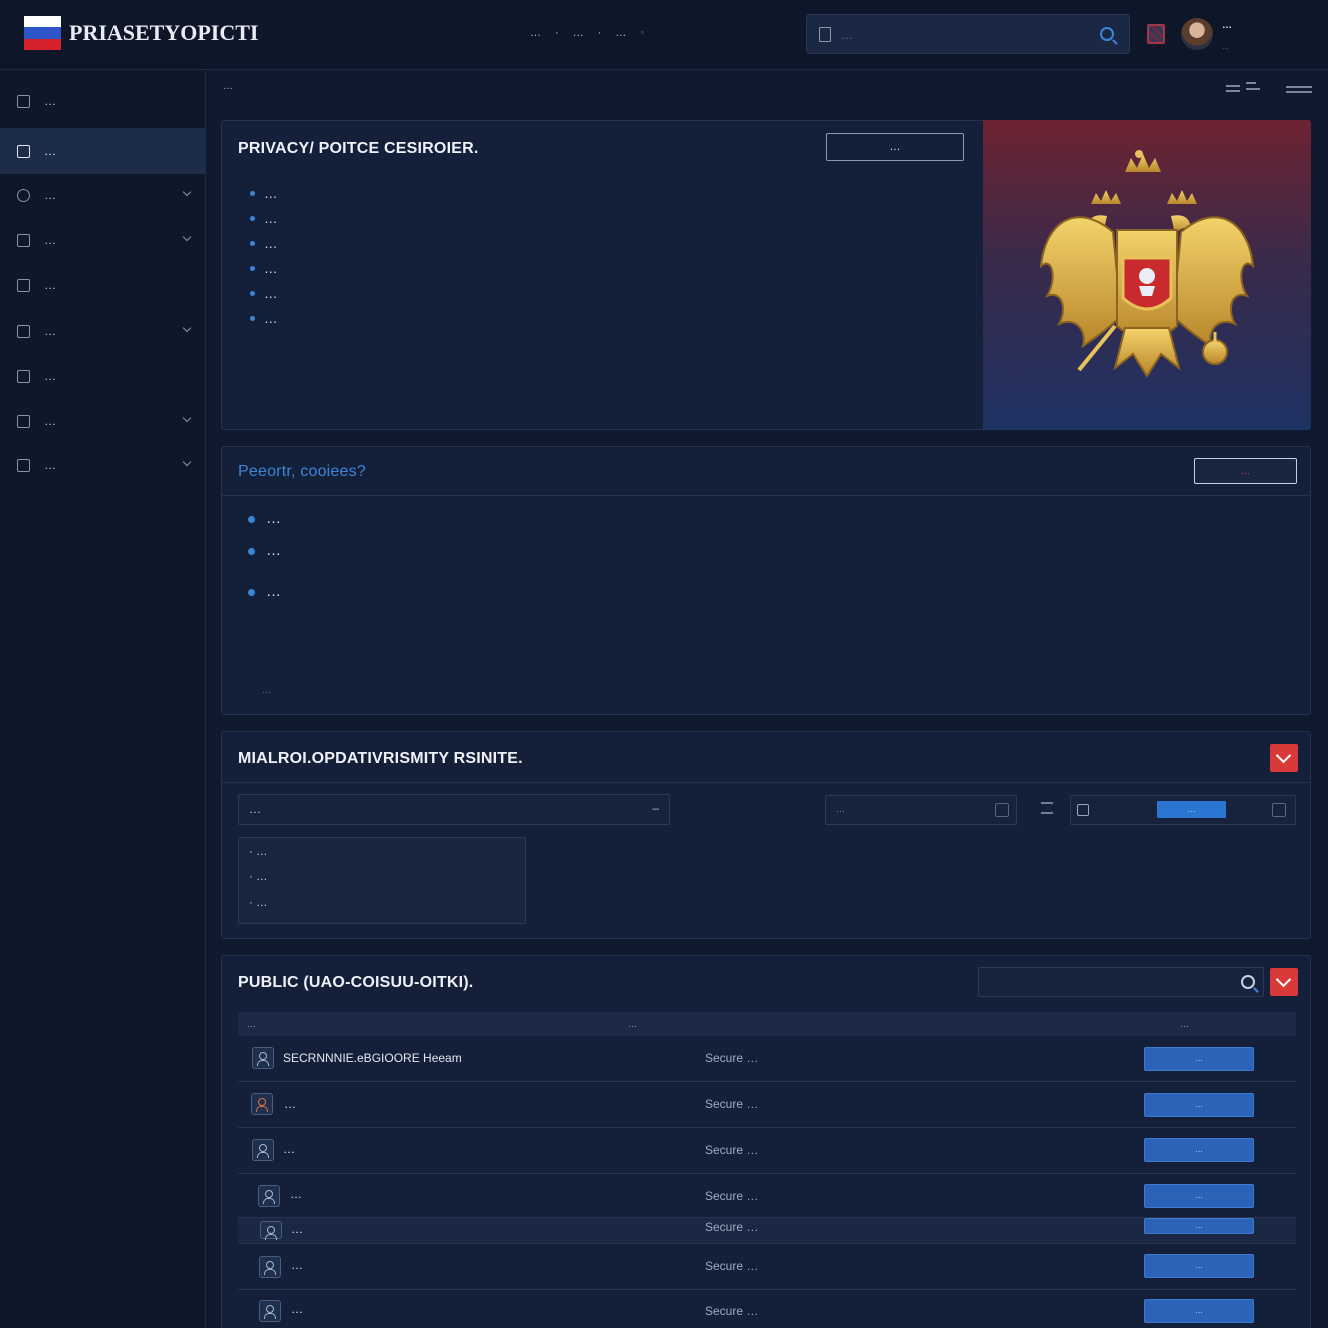  What do you see at coordinates (1233, 86) in the screenshot?
I see `list-view-icon` at bounding box center [1233, 86].